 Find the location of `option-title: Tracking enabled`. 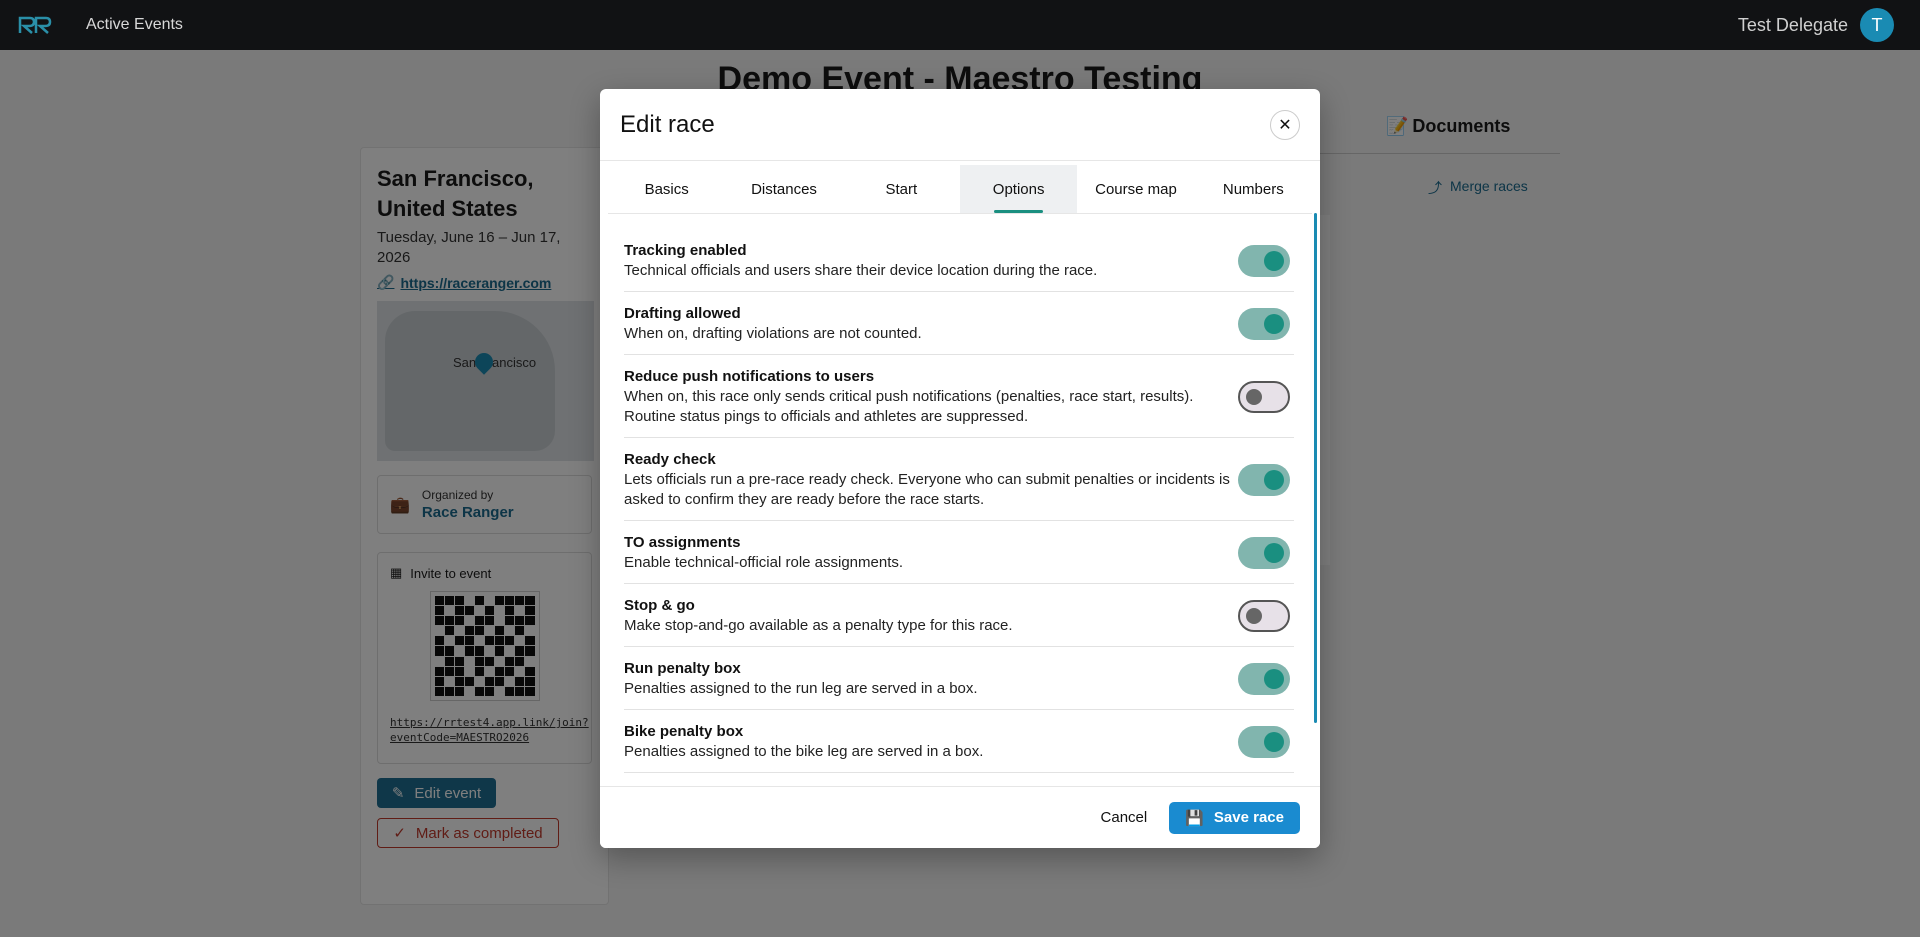

option-title: Tracking enabled is located at coordinates (685, 250).